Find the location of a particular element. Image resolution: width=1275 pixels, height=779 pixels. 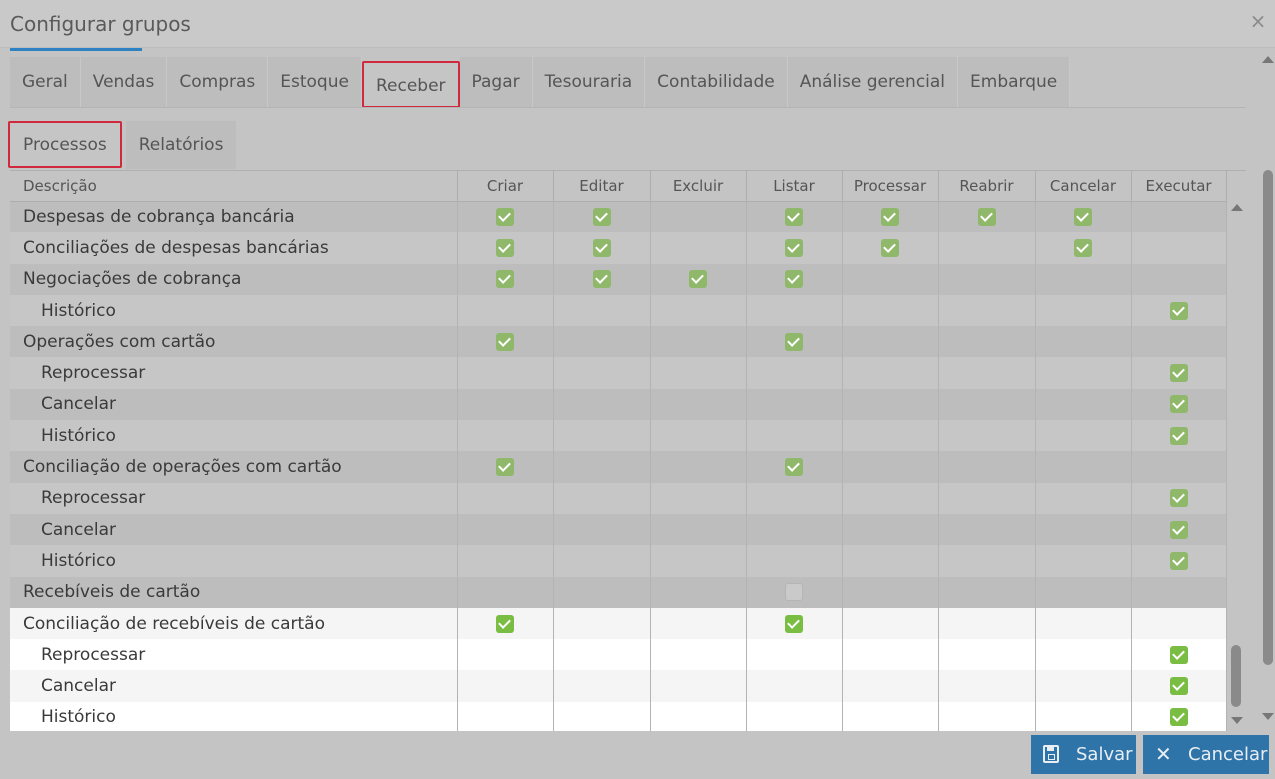

dialog-scrollbar is located at coordinates (1268, 386).